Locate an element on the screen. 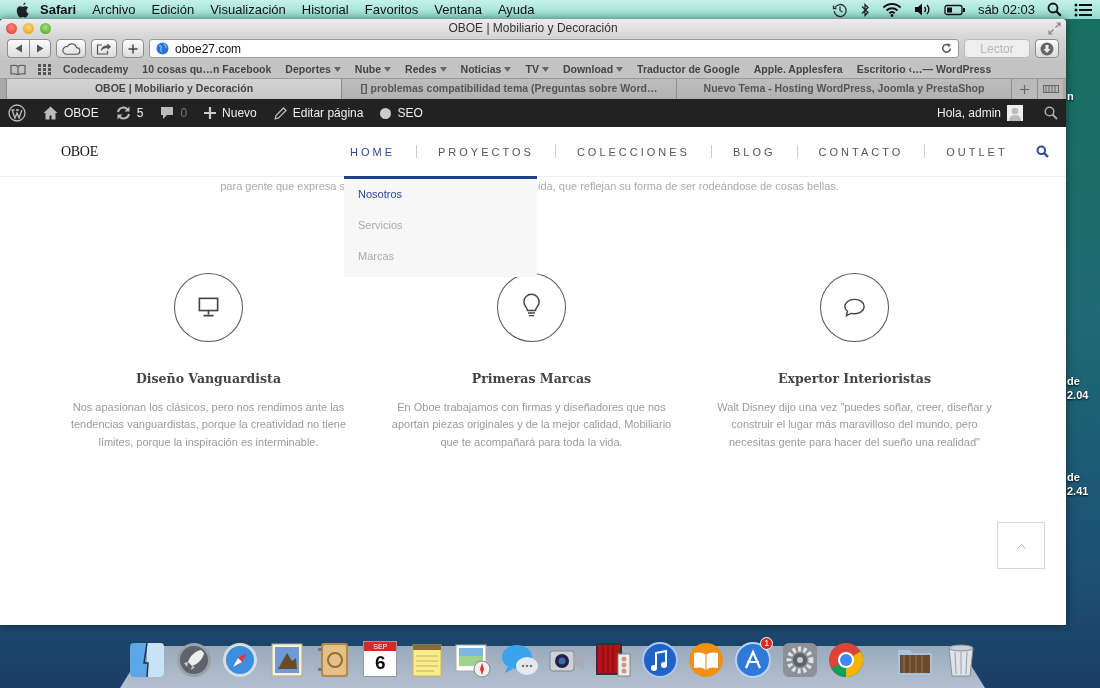 This screenshot has height=688, width=1100. forward-button is located at coordinates (40, 48).